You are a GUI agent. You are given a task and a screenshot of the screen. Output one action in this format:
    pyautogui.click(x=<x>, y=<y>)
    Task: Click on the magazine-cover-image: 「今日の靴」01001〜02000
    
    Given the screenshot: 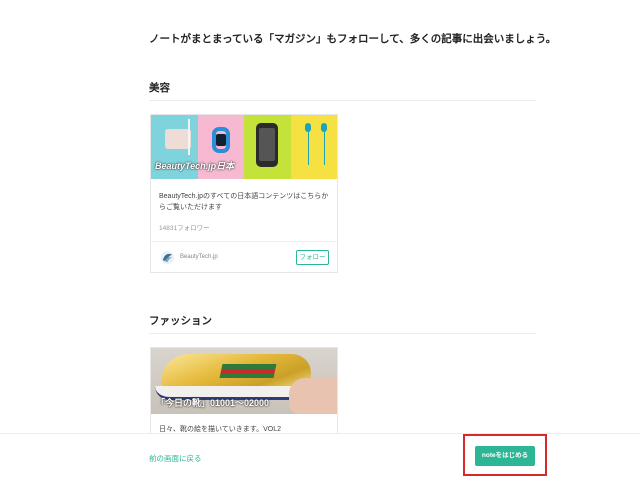 What is the action you would take?
    pyautogui.click(x=244, y=381)
    